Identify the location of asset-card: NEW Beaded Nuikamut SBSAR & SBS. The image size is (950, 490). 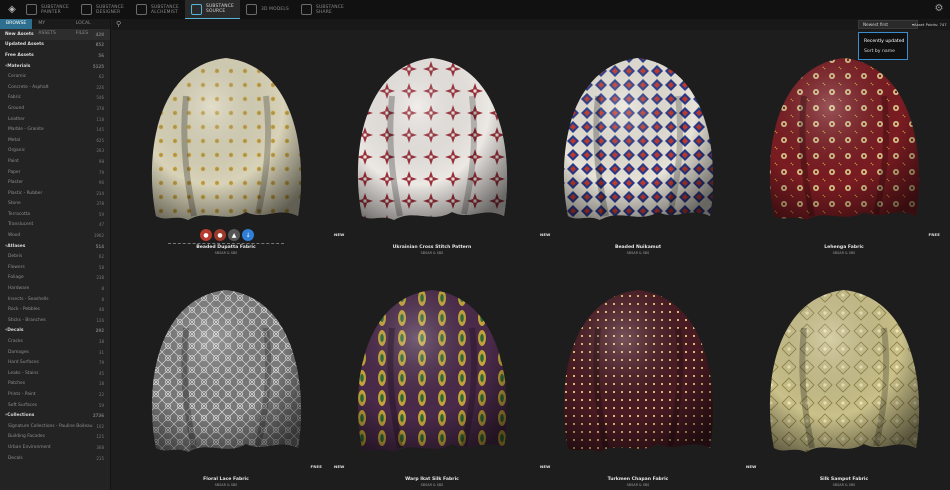
(638, 147).